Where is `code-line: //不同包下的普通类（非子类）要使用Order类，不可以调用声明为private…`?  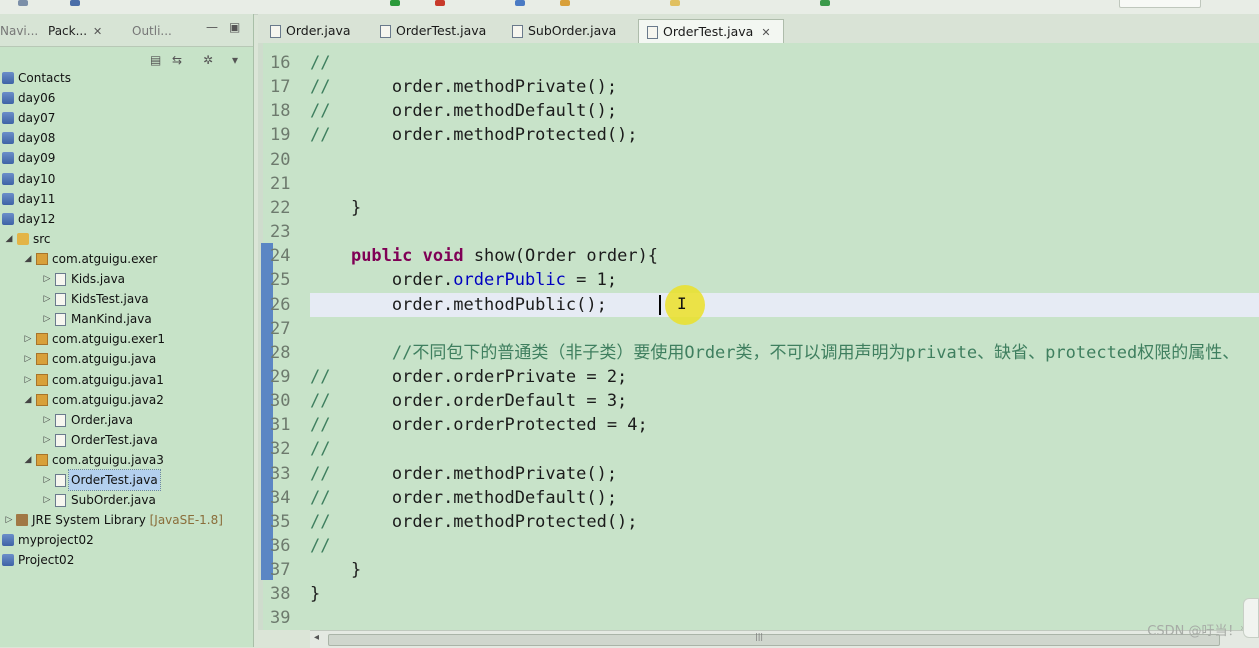 code-line: //不同包下的普通类（非子类）要使用Order类，不可以调用声明为private… is located at coordinates (774, 353).